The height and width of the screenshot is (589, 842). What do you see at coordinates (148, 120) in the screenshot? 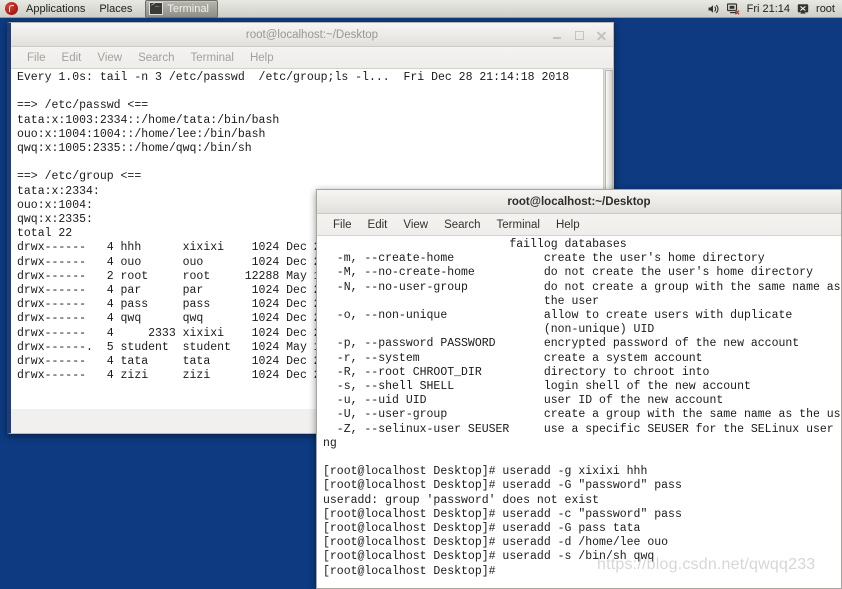
I see `terminal-line: tata:x:1003:2334::/home/tata:/bin/bash` at bounding box center [148, 120].